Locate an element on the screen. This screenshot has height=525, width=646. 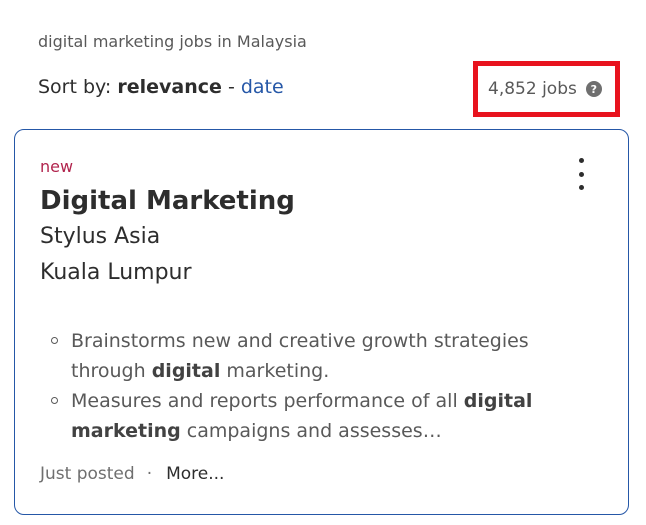
sort-option-date: date is located at coordinates (262, 87).